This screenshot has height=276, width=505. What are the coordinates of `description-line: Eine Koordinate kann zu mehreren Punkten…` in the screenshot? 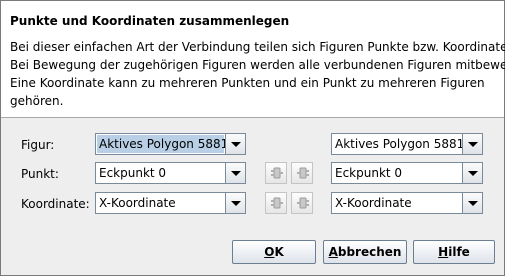 It's located at (247, 83).